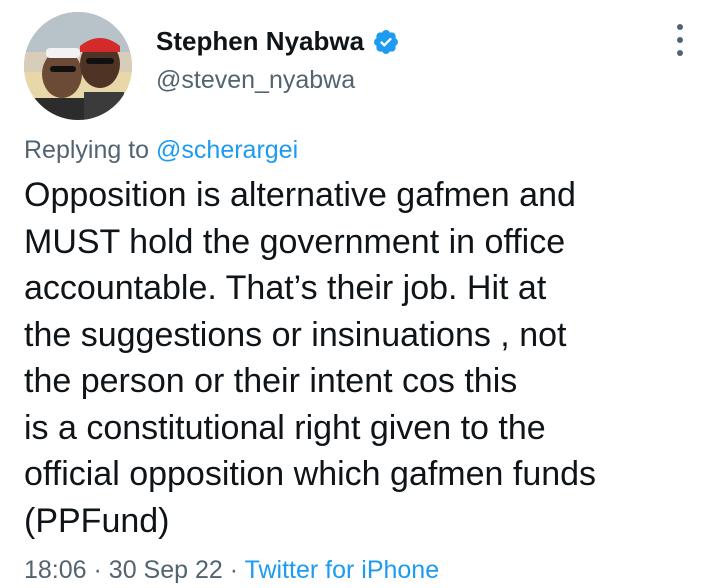 Image resolution: width=720 pixels, height=588 pixels. I want to click on verified-badge-icon, so click(386, 42).